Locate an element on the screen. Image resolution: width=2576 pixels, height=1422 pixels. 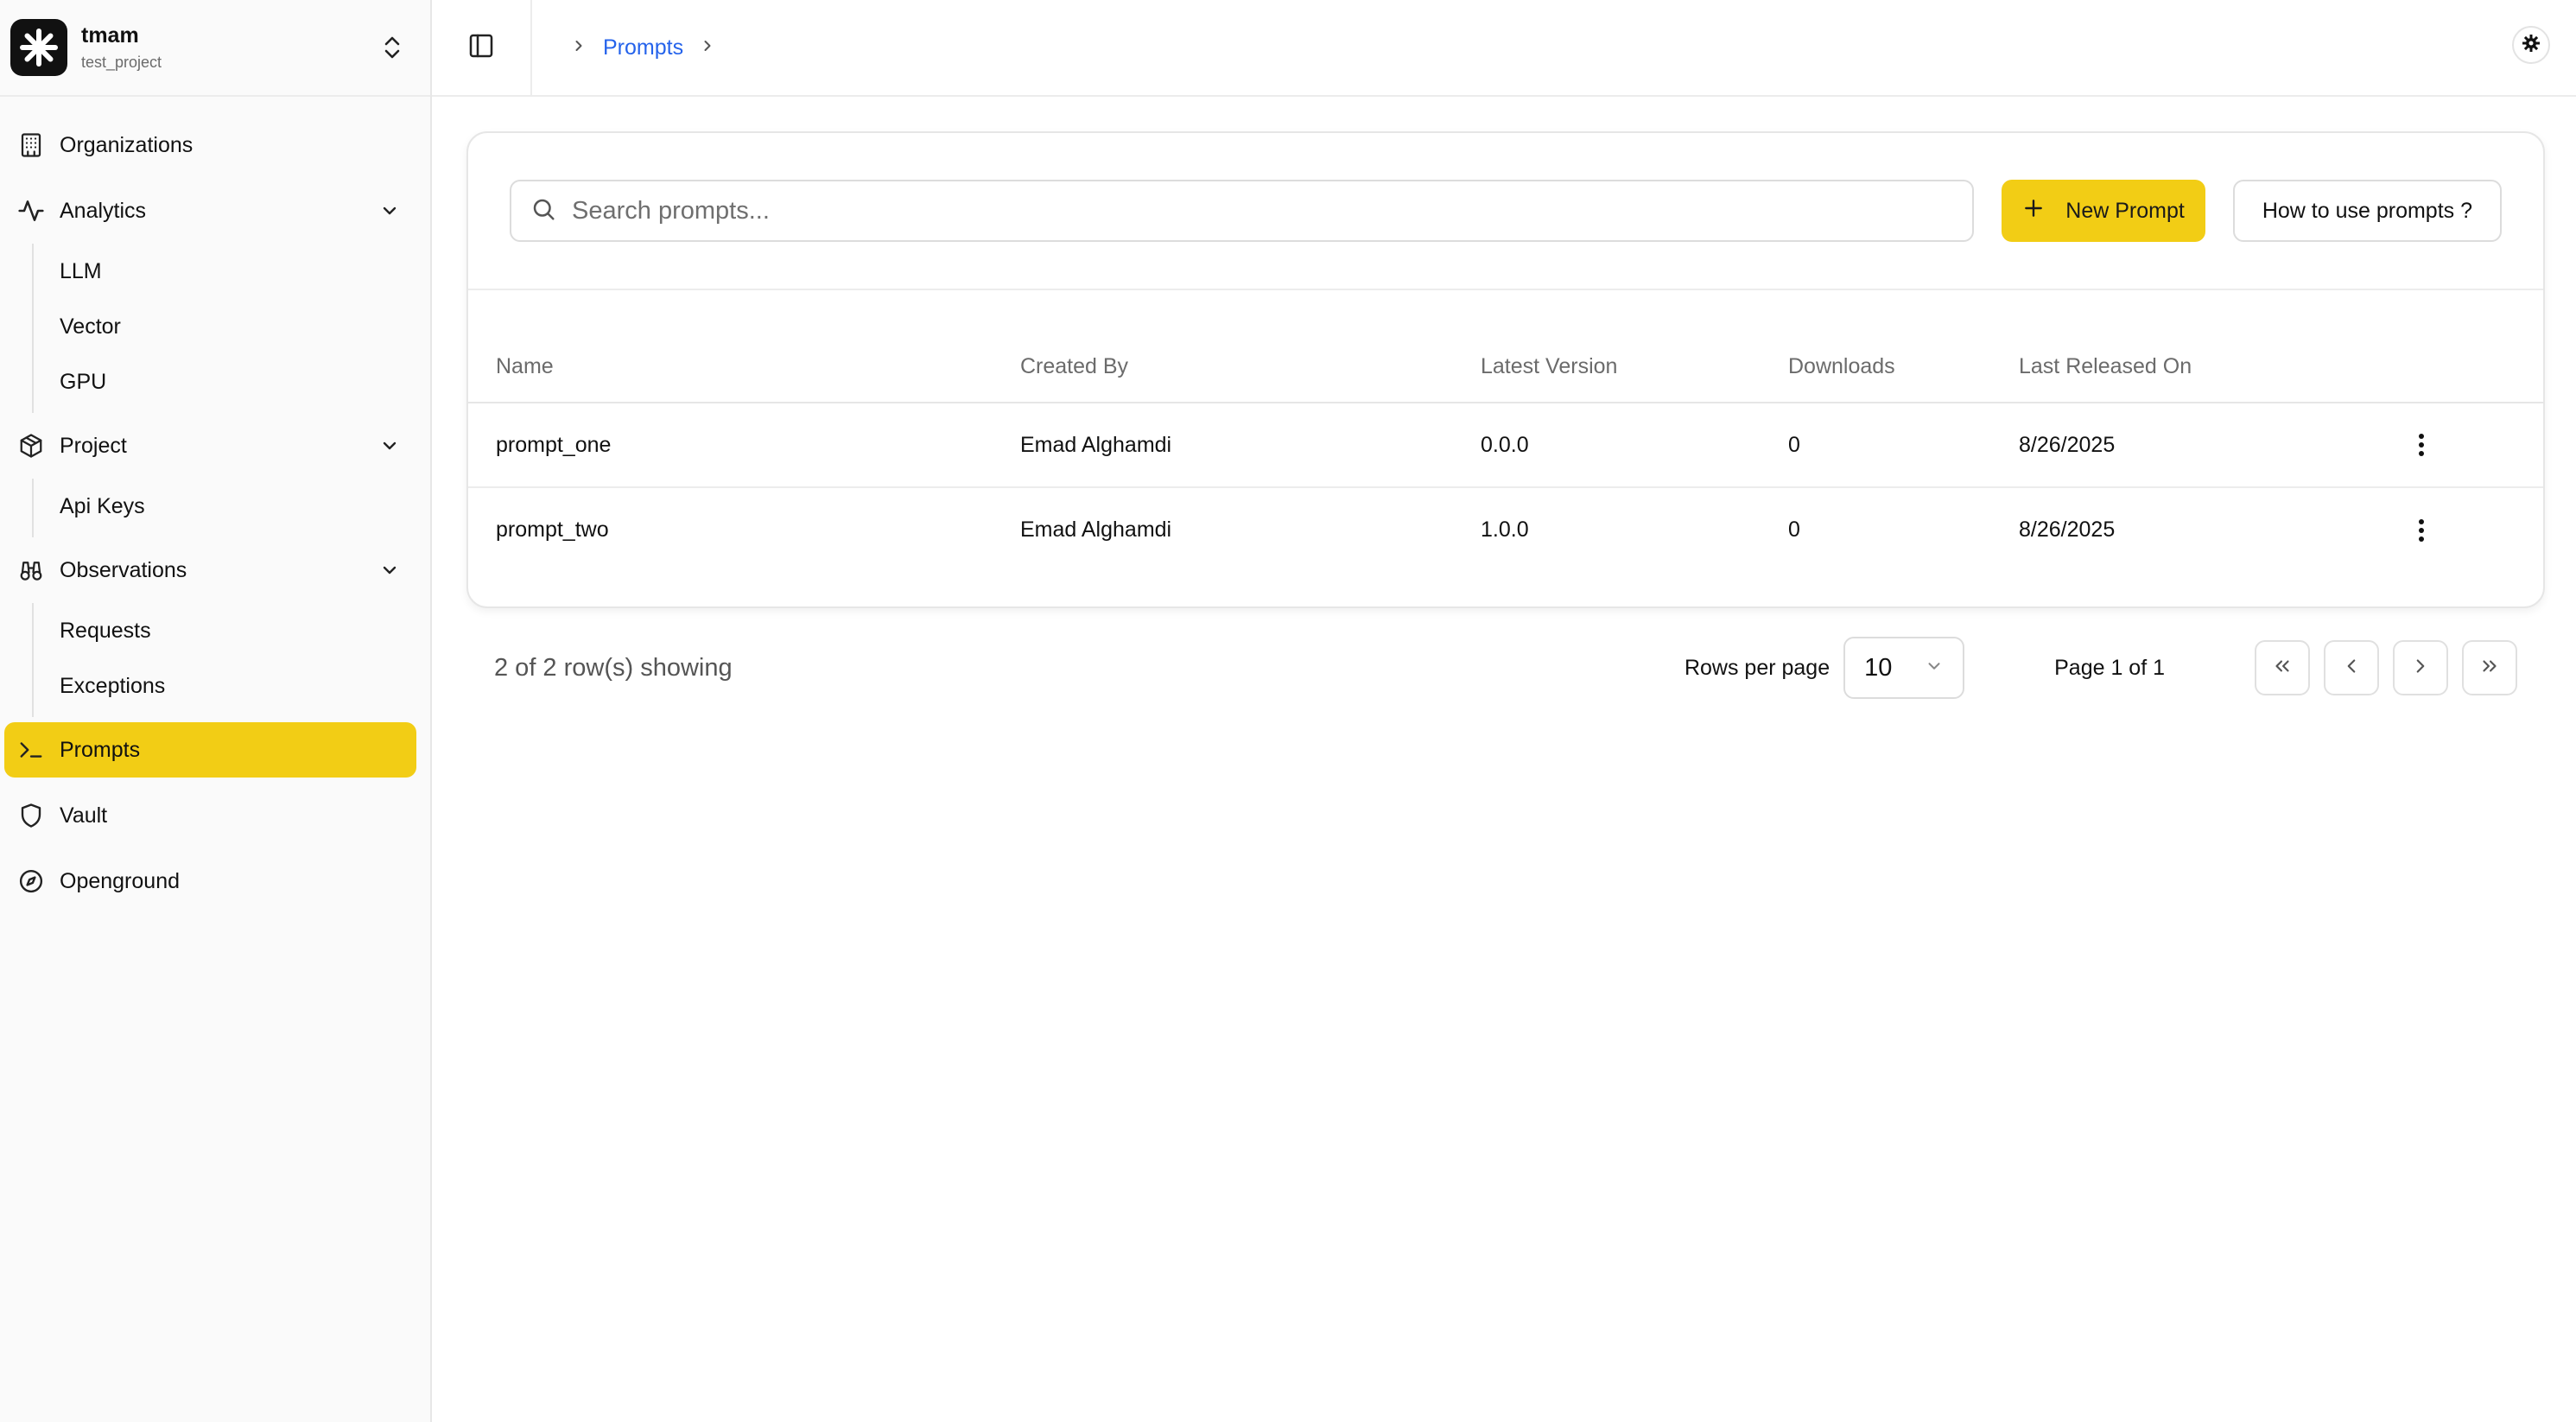
last-page-button is located at coordinates (2489, 667).